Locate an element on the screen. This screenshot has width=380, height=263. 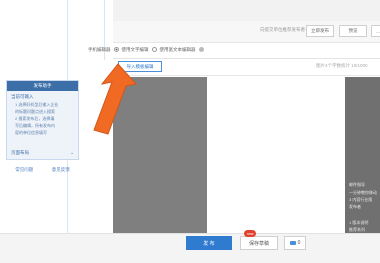
editor-canvas-body is located at coordinates (311, 155).